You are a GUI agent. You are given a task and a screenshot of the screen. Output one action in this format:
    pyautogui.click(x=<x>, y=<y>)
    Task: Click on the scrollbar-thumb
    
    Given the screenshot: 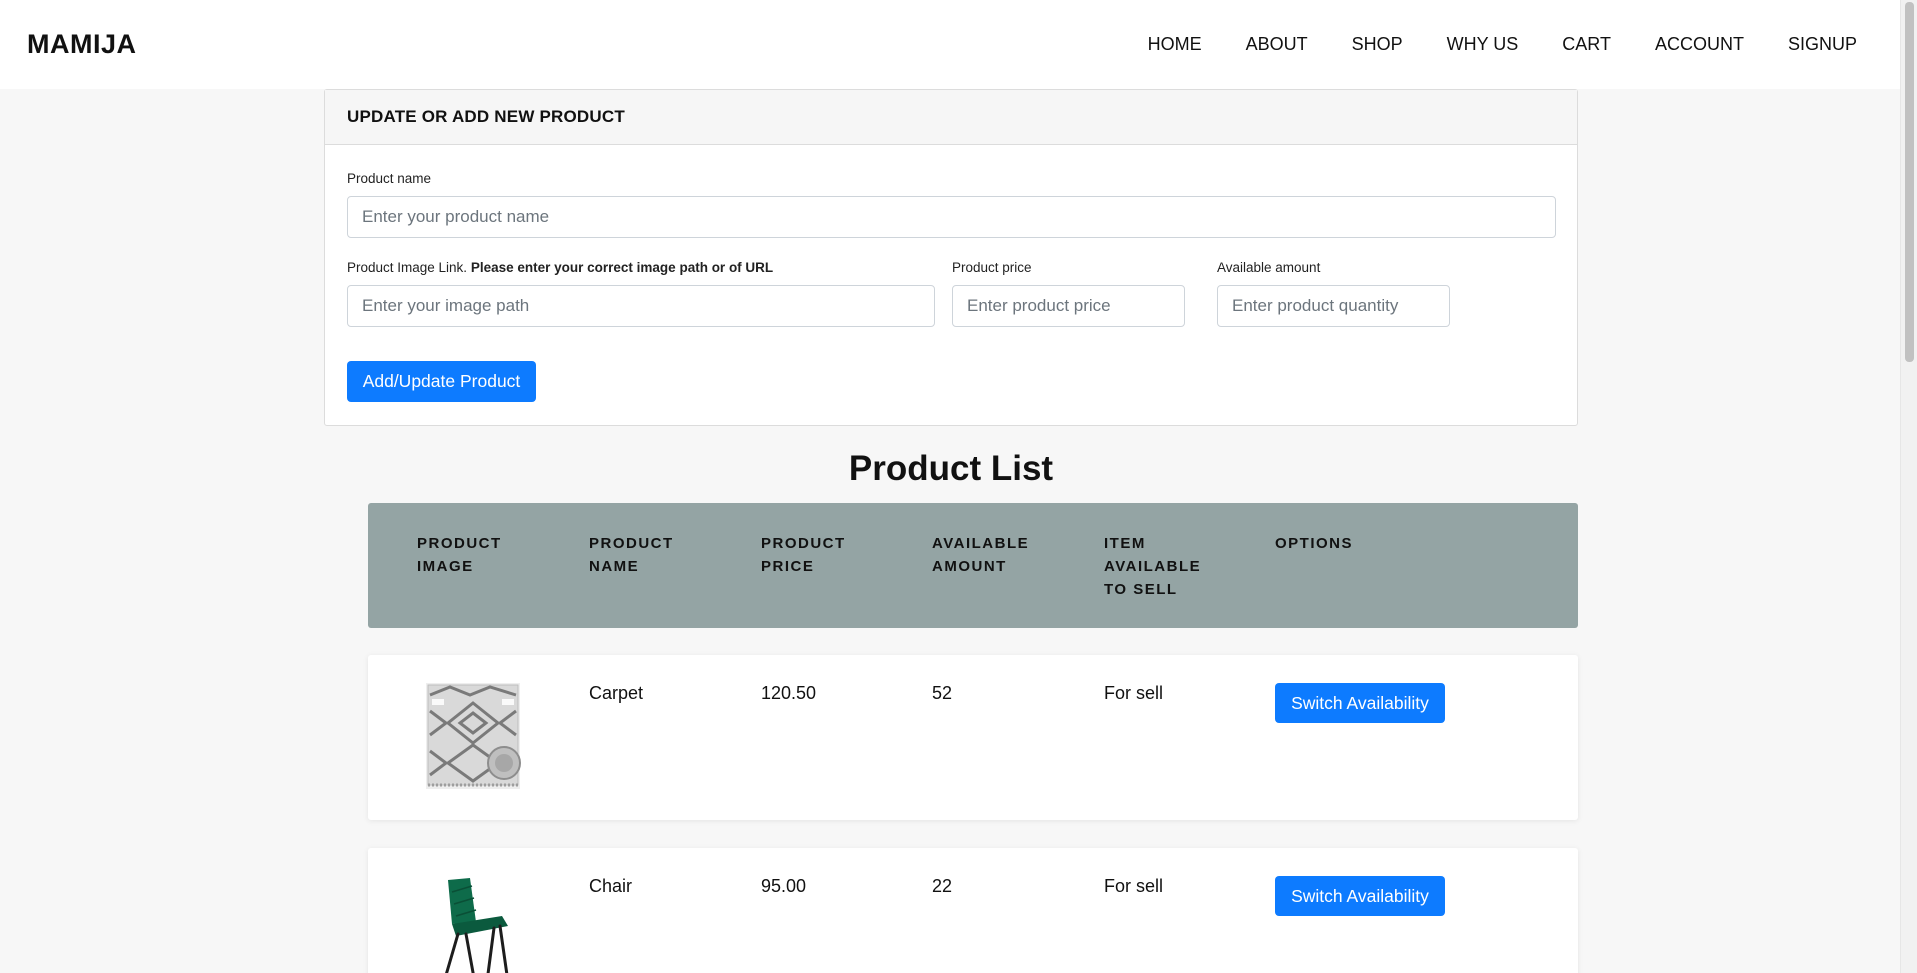 What is the action you would take?
    pyautogui.click(x=1909, y=182)
    